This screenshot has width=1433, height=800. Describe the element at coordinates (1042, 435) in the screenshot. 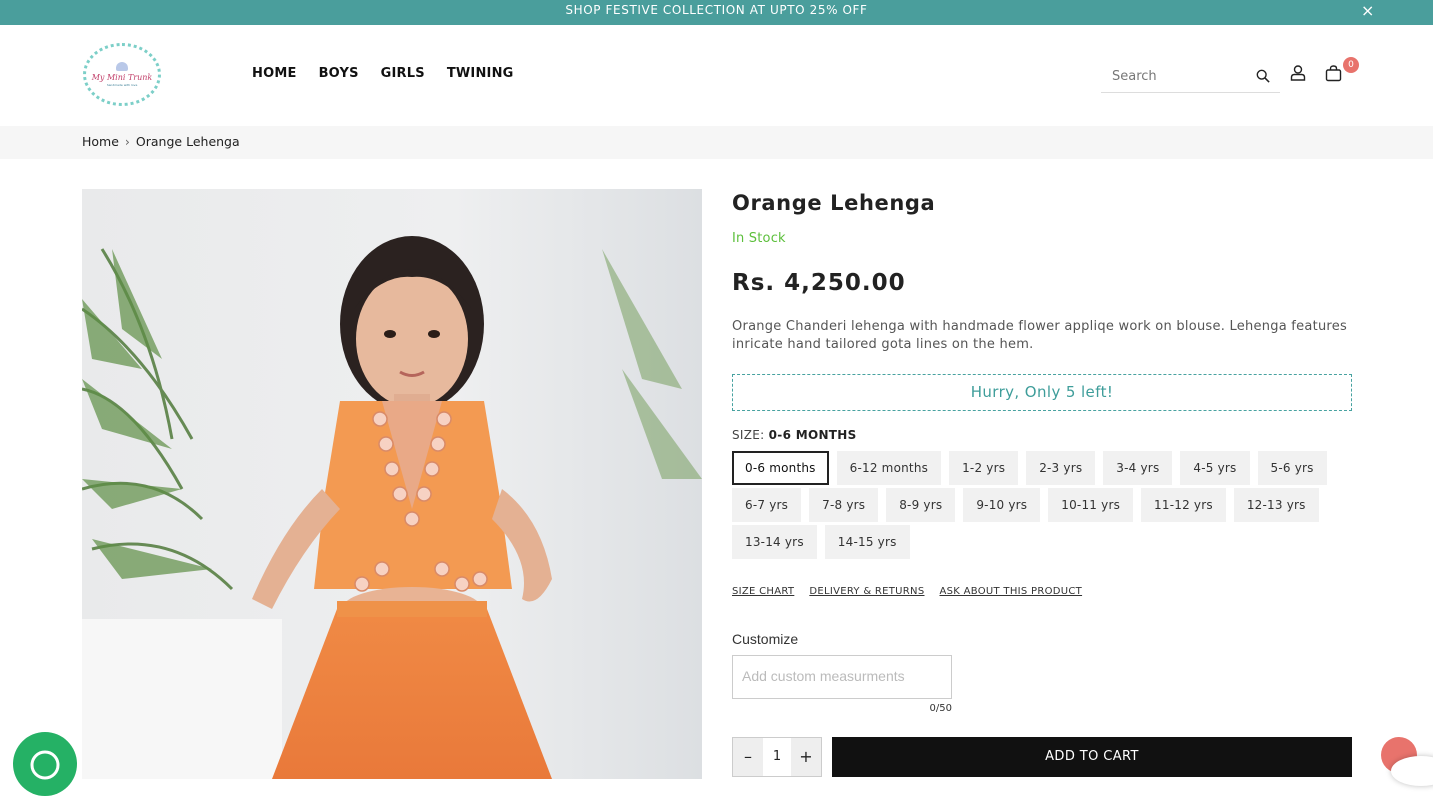

I see `size-label: SIZE: 0-6 MONTHS` at that location.